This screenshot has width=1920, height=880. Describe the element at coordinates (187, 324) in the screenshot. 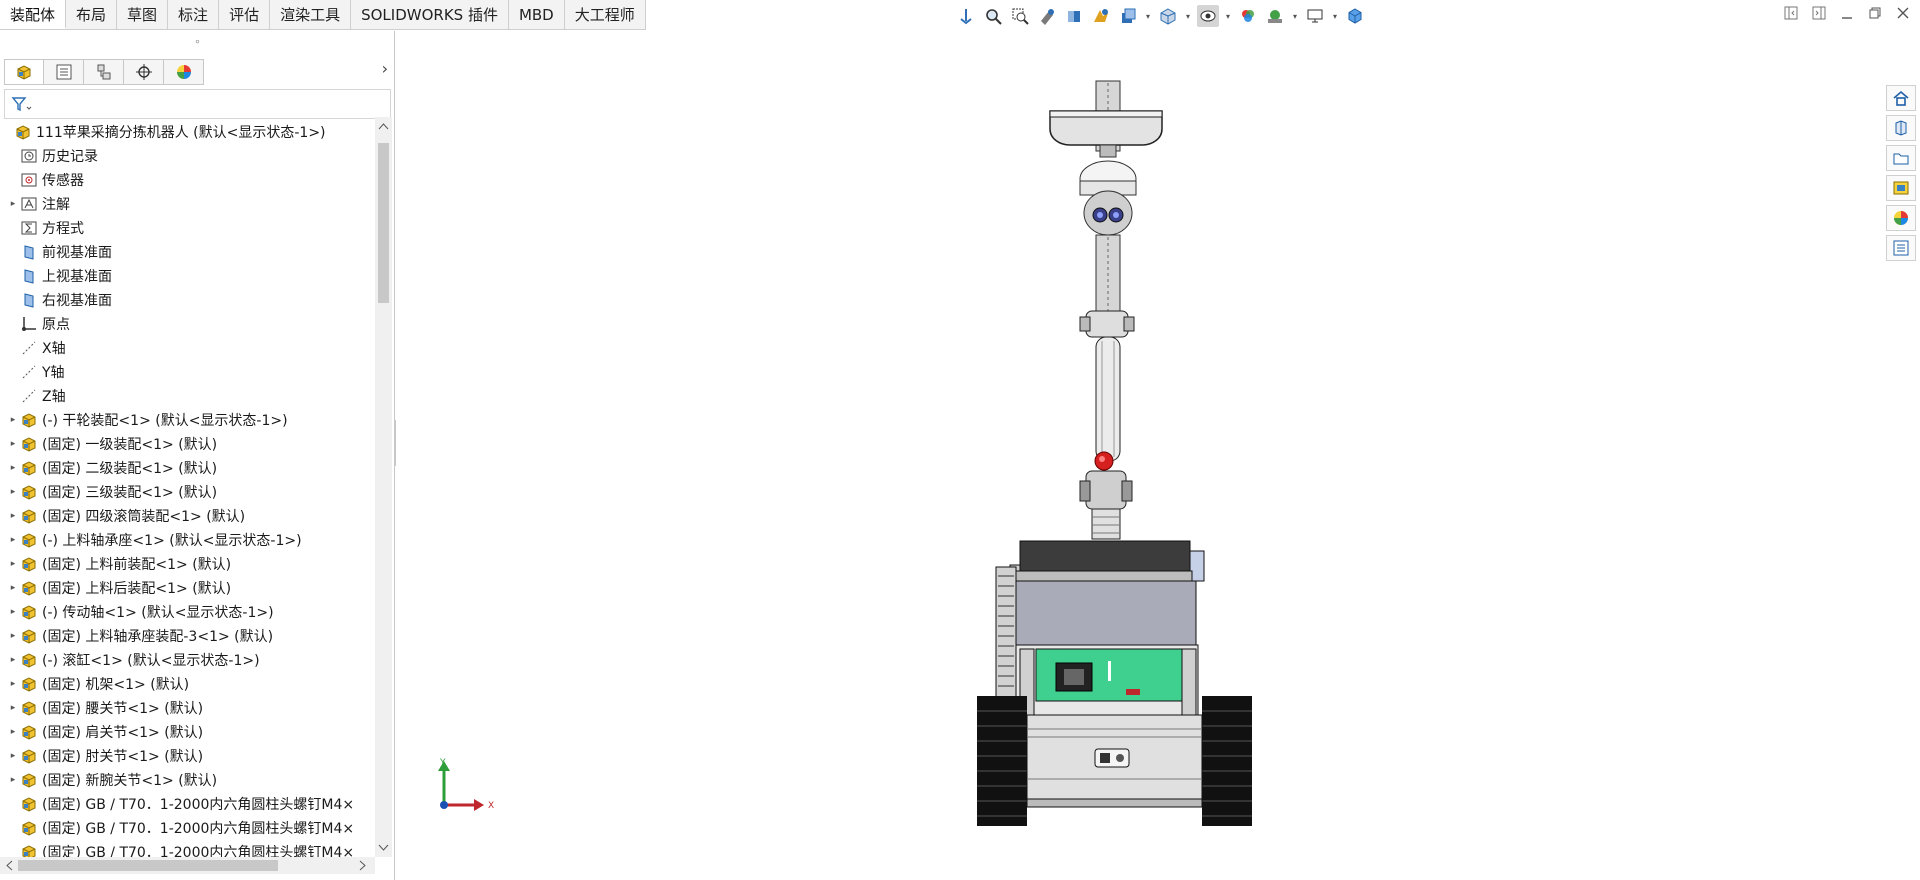

I see `feature-tree-item: 原点` at that location.